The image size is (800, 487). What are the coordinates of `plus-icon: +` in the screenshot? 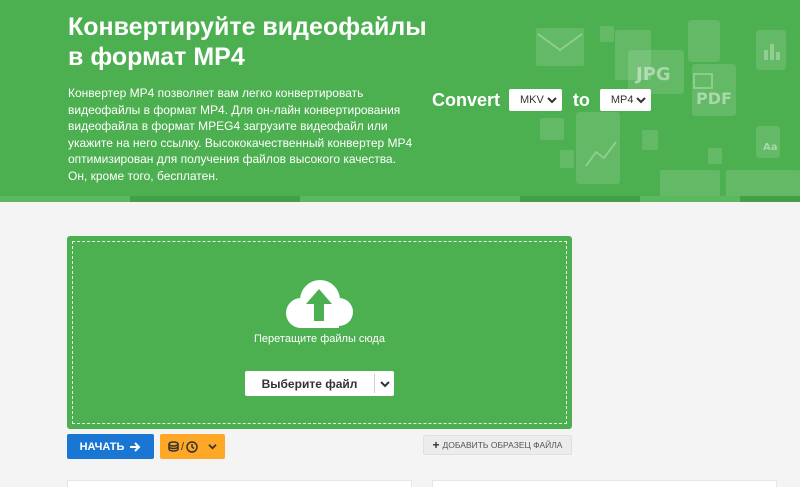 It's located at (436, 445).